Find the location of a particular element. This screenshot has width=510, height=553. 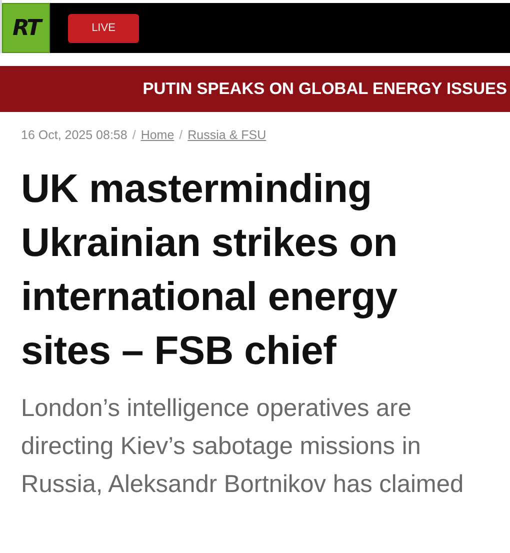

live-button: LIVE is located at coordinates (103, 28).